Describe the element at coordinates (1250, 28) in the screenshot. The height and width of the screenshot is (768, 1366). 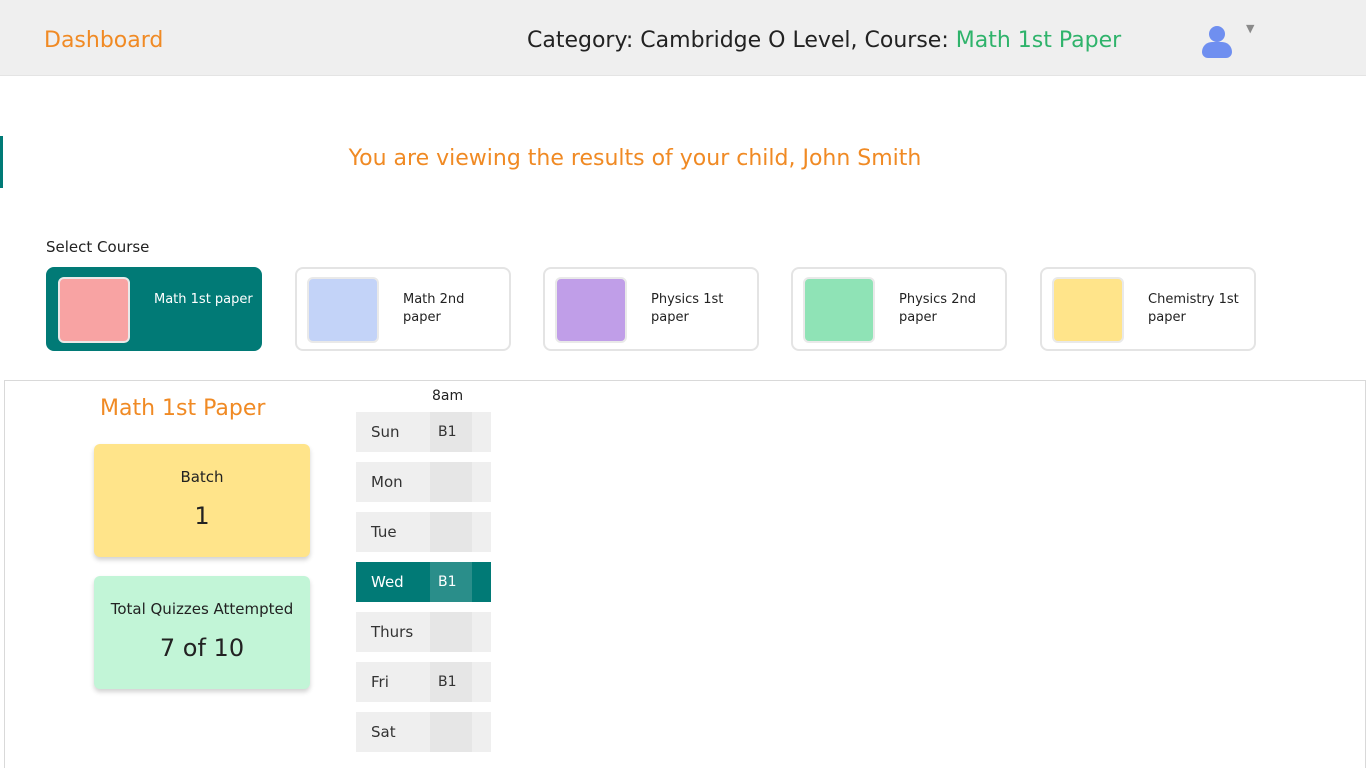
I see `caret-down-icon: ▼` at that location.